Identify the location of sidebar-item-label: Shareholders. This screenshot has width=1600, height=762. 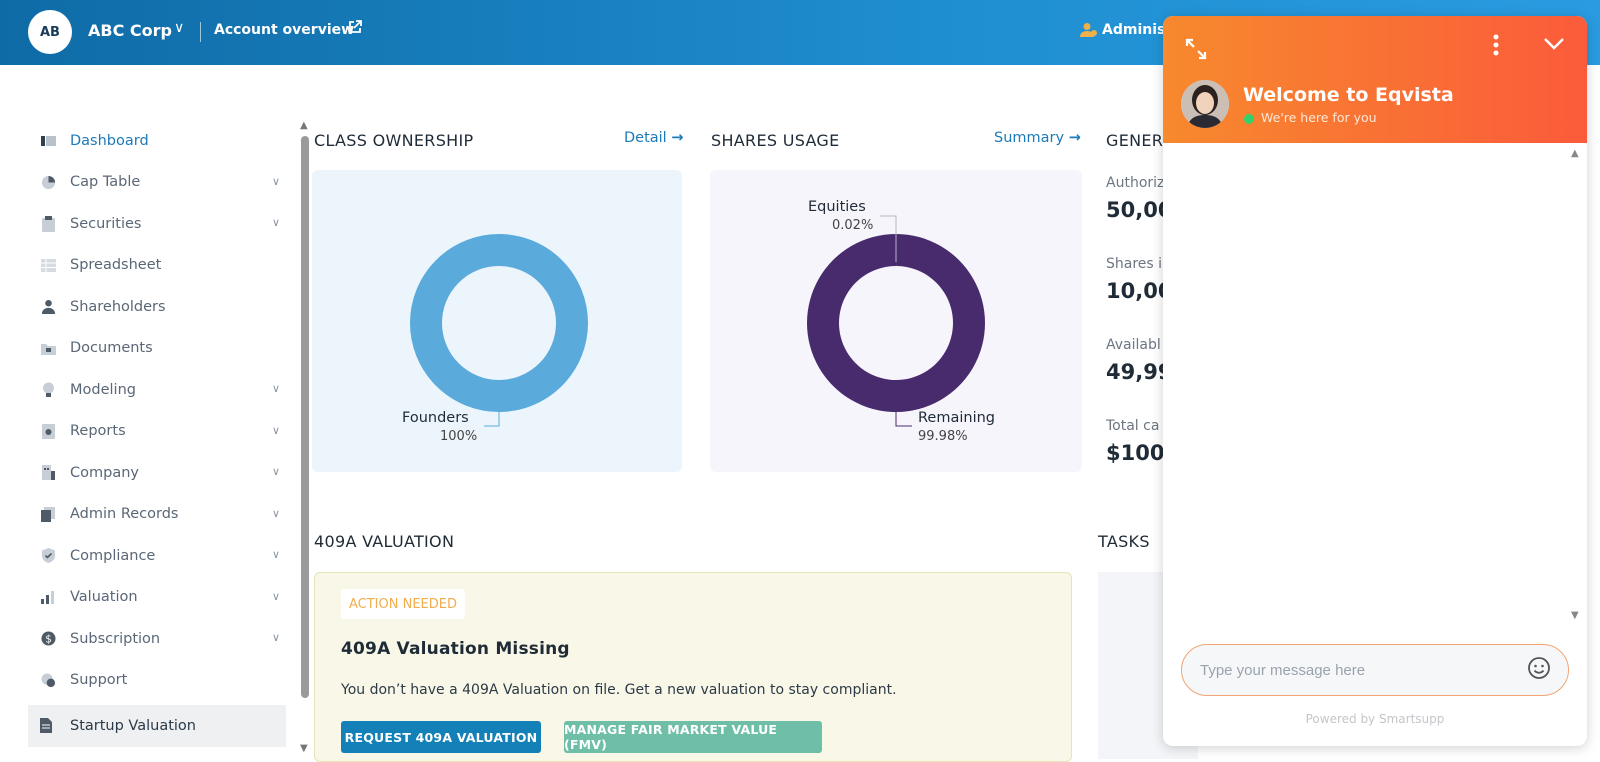
(118, 307).